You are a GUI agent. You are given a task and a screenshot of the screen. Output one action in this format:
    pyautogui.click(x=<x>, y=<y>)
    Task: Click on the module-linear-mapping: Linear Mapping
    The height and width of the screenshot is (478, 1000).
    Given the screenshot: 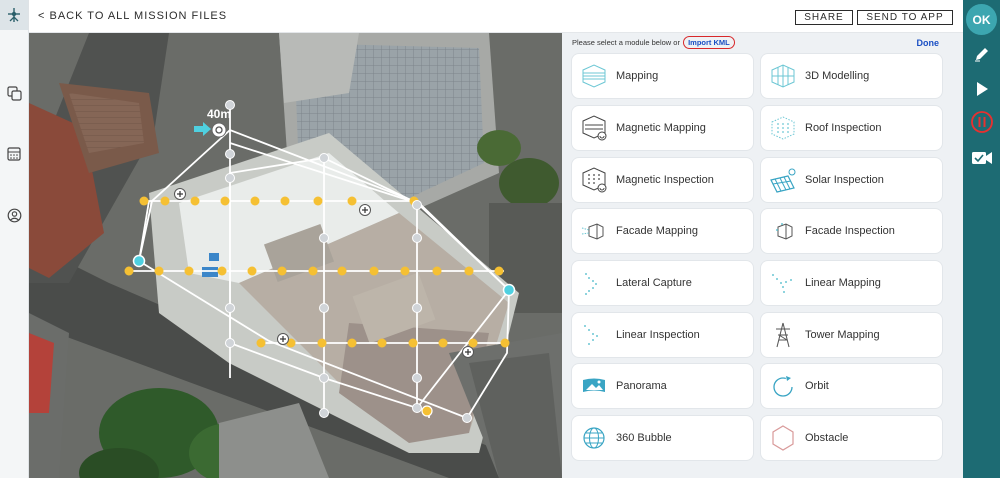 What is the action you would take?
    pyautogui.click(x=851, y=283)
    